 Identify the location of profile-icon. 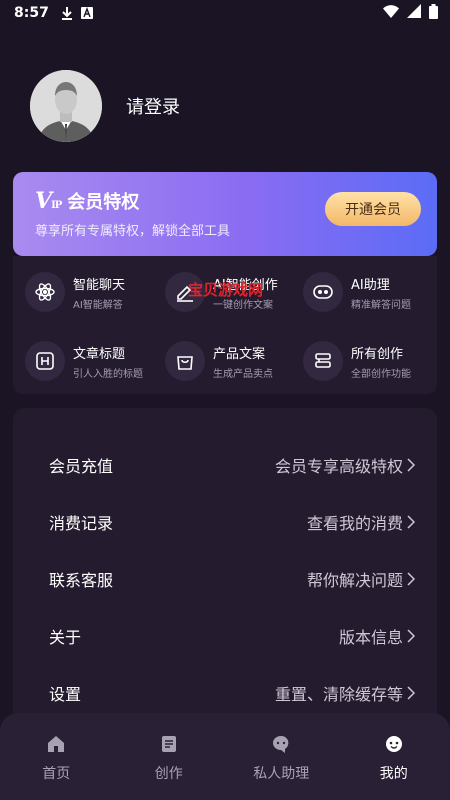
(394, 744).